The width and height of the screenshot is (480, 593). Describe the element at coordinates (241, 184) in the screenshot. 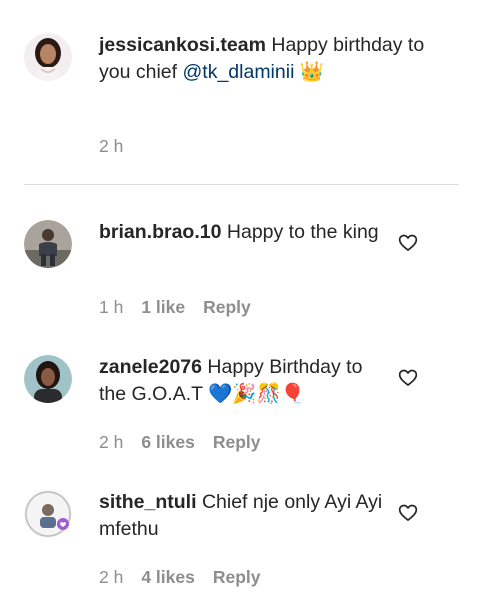

I see `divider` at that location.